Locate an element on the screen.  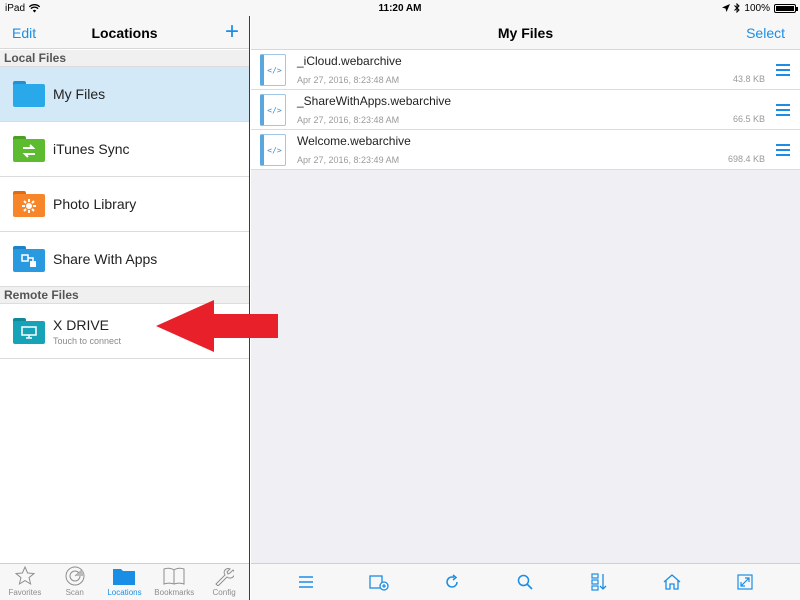
search-icon is located at coordinates (525, 582).